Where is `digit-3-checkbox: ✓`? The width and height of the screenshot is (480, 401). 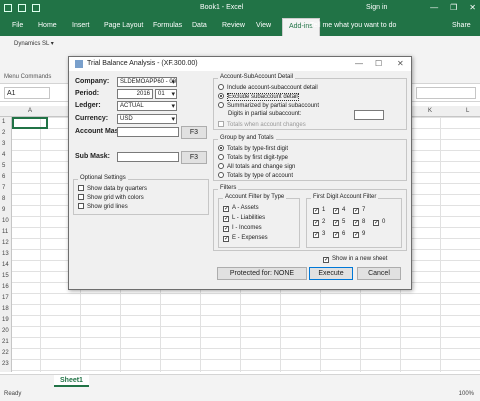 digit-3-checkbox: ✓ is located at coordinates (316, 235).